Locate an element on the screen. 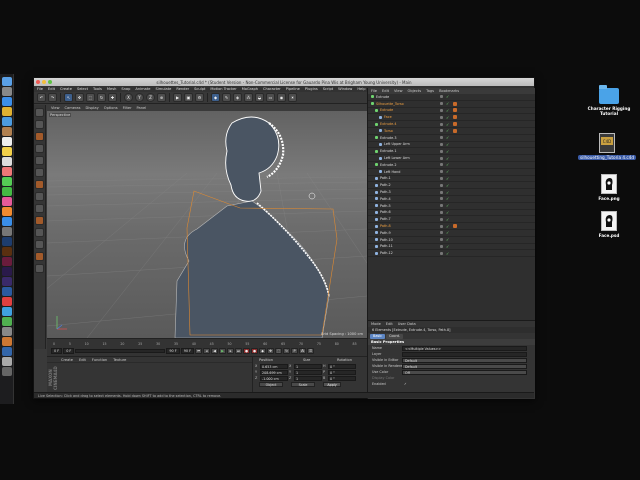 The width and height of the screenshot is (640, 480). x-axis-icon: X is located at coordinates (128, 97).